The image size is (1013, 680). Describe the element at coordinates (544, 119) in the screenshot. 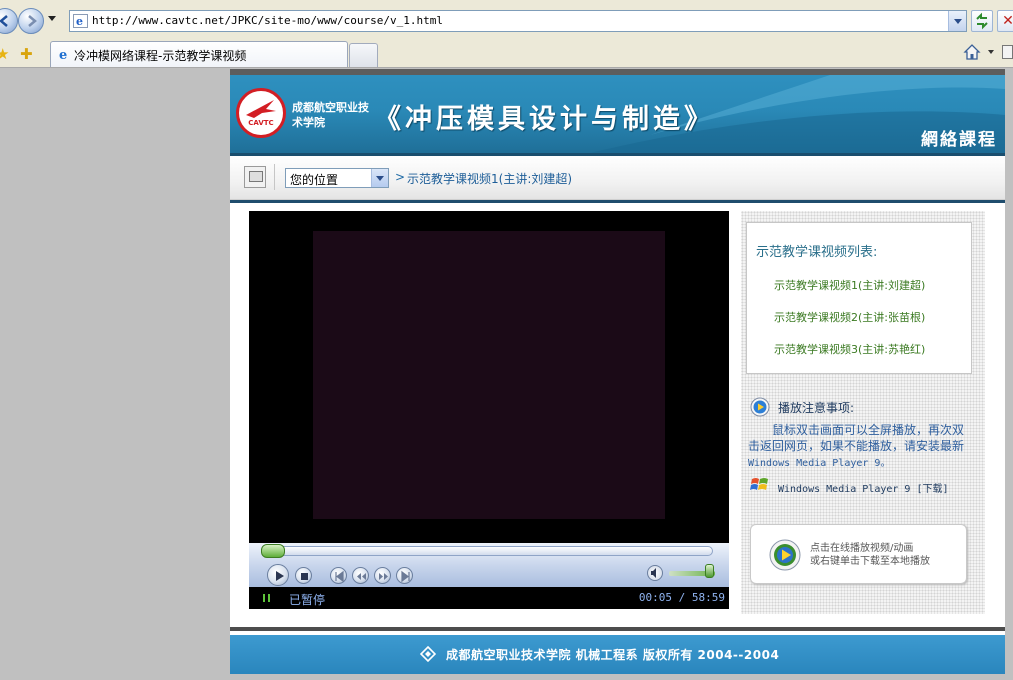

I see `course-title: 《冲压模具设计与制造》` at that location.